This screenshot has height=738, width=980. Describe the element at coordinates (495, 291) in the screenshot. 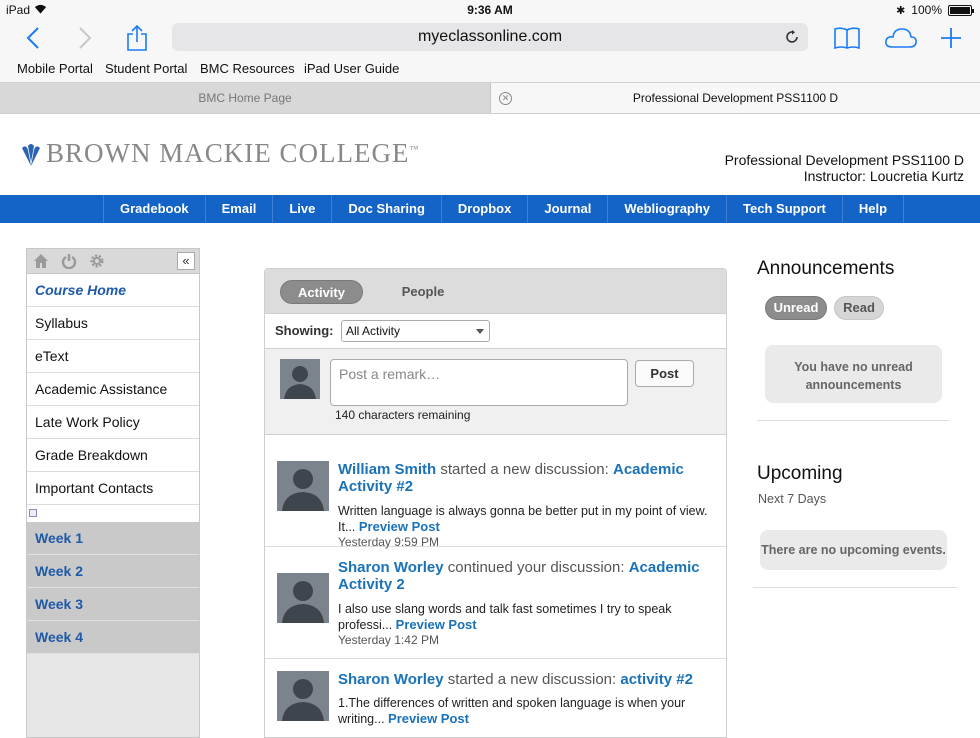

I see `activity-tabs: Activity People` at that location.